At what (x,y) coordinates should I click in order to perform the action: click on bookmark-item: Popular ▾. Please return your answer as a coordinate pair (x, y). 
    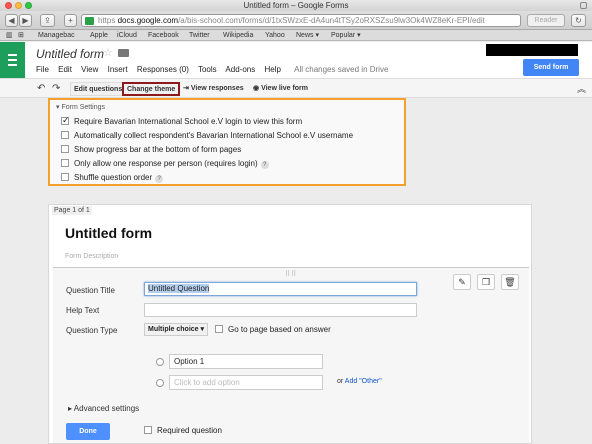
    Looking at the image, I should click on (346, 35).